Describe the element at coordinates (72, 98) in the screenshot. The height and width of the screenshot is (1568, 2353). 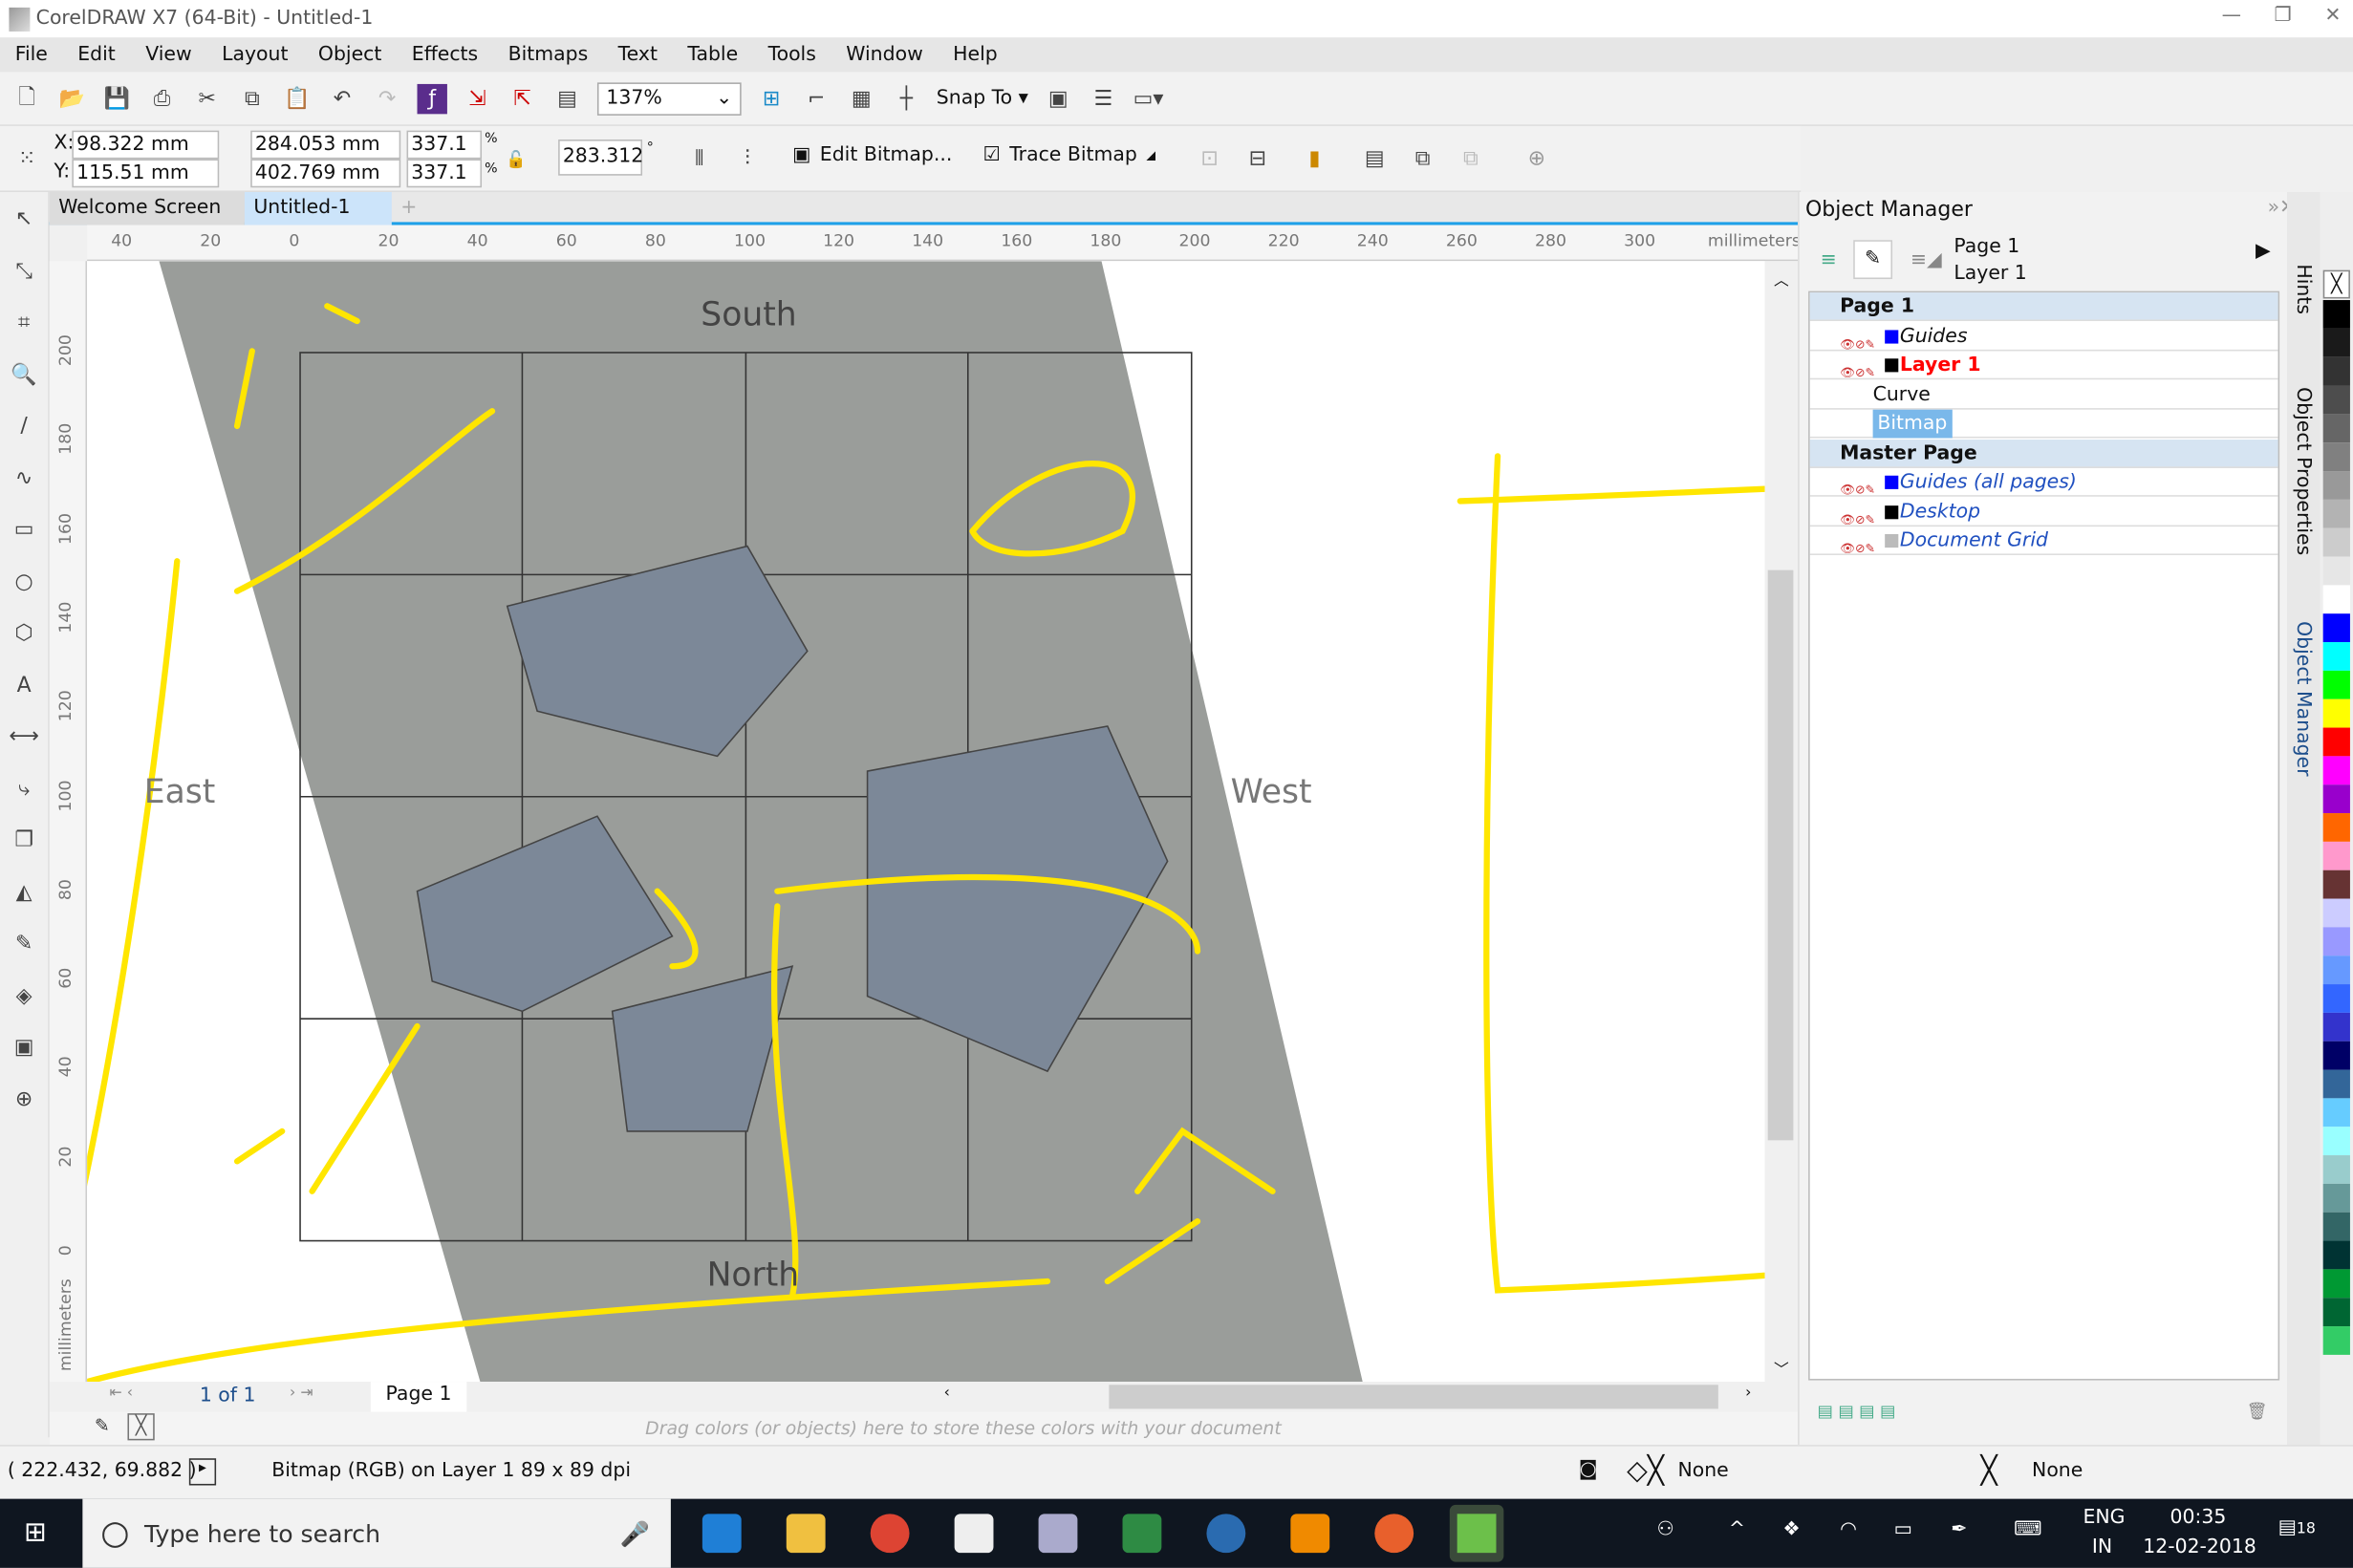
I see `open-icon: 📂` at that location.